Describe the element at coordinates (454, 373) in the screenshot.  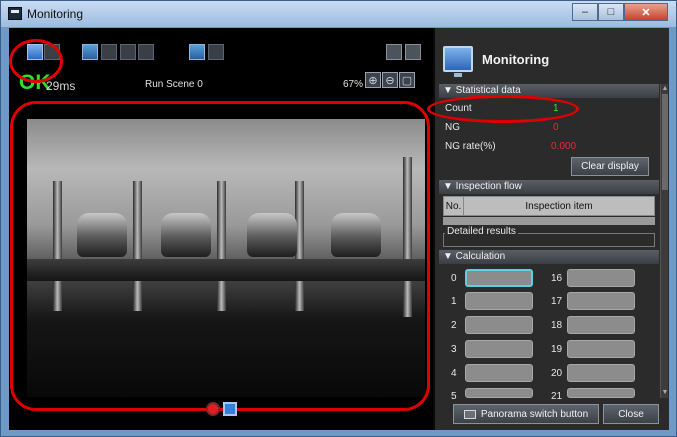
I see `calc-index: 4` at that location.